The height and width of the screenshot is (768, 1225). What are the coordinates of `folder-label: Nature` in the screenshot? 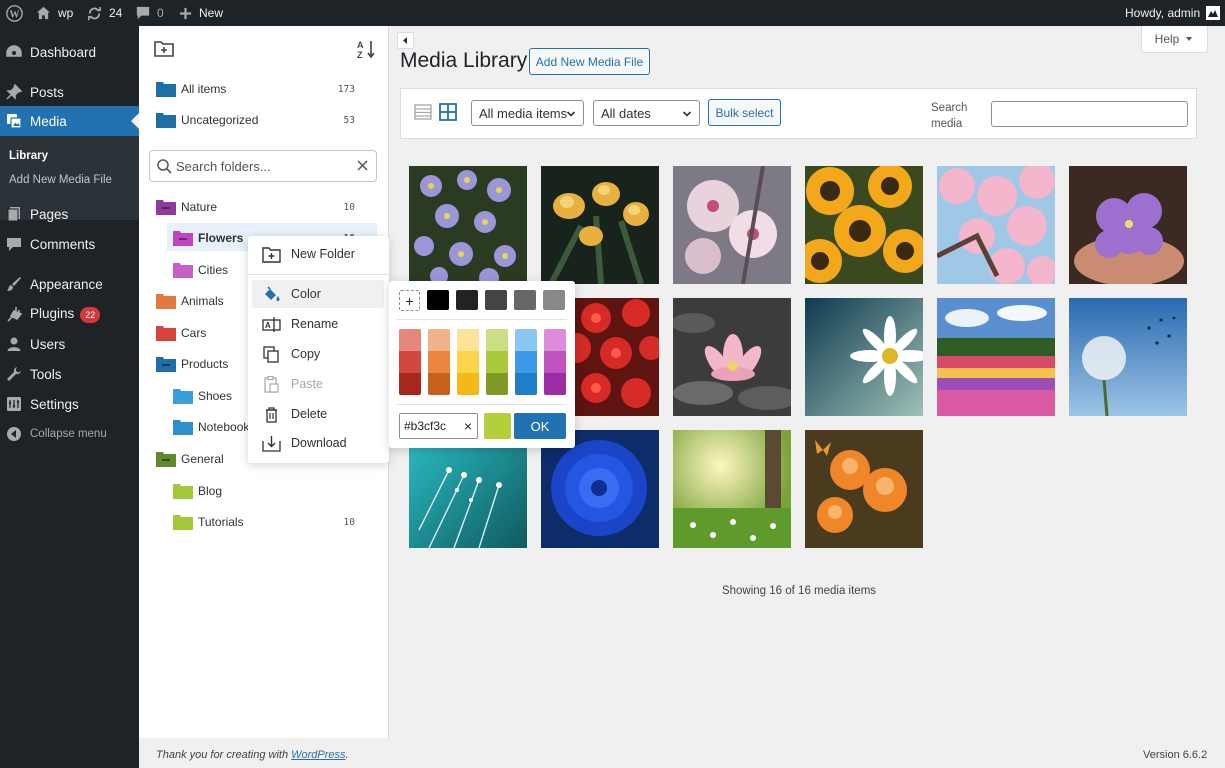 It's located at (199, 207).